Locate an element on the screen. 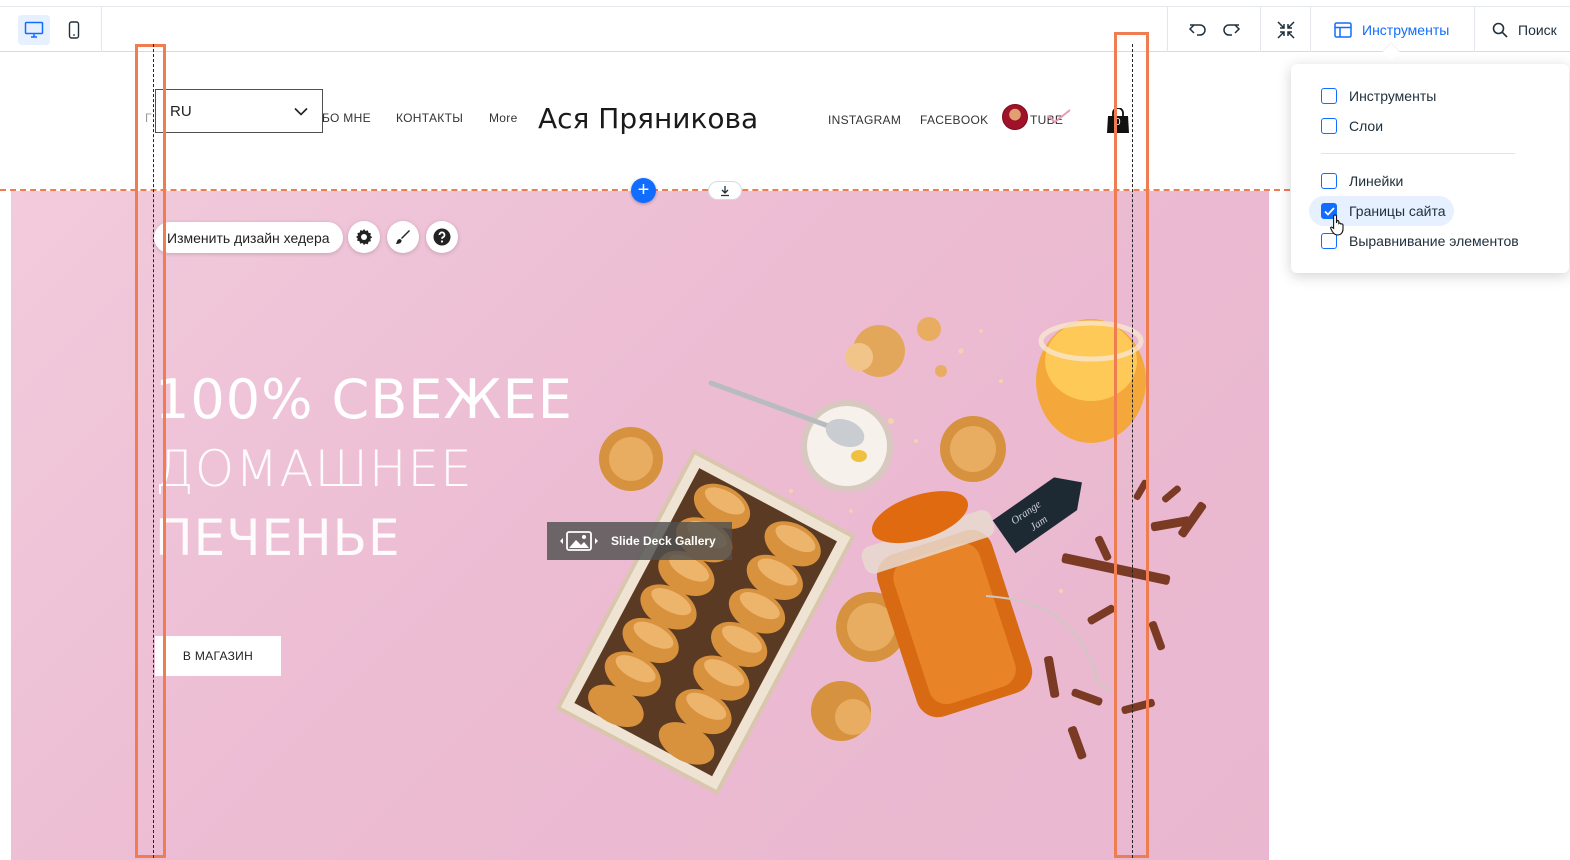 Image resolution: width=1570 pixels, height=860 pixels. nav-item-more: More is located at coordinates (503, 118).